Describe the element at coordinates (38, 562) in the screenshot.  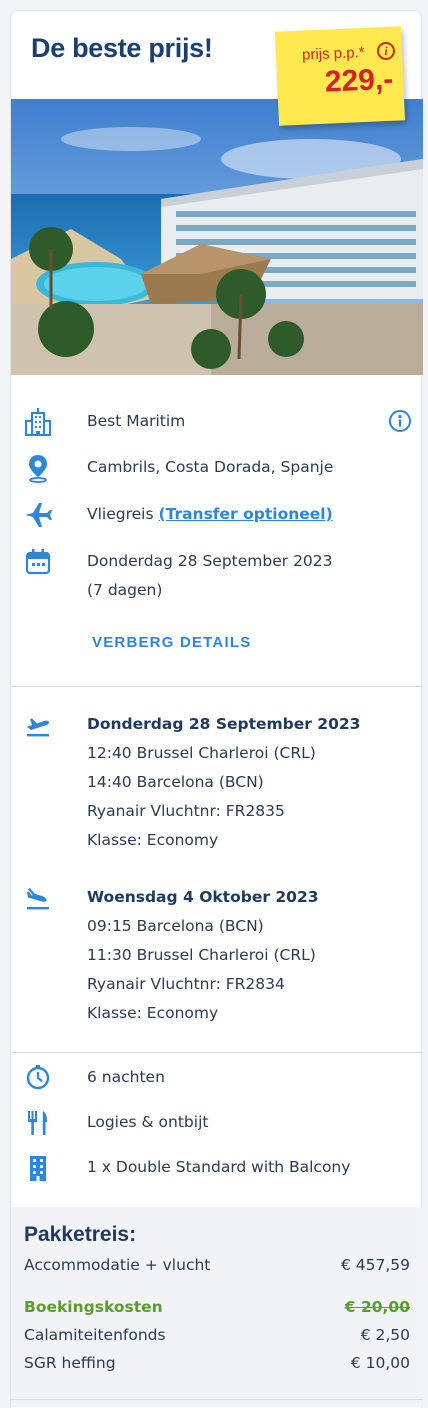
I see `calendar-icon` at that location.